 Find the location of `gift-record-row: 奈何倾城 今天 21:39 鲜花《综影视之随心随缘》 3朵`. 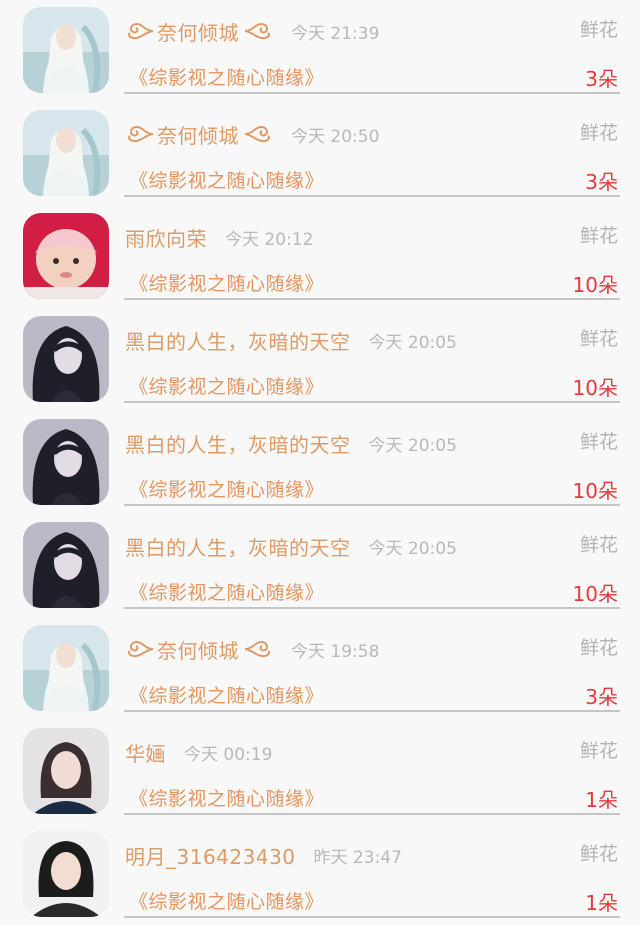

gift-record-row: 奈何倾城 今天 21:39 鲜花《综影视之随心随缘》 3朵 is located at coordinates (320, 50).